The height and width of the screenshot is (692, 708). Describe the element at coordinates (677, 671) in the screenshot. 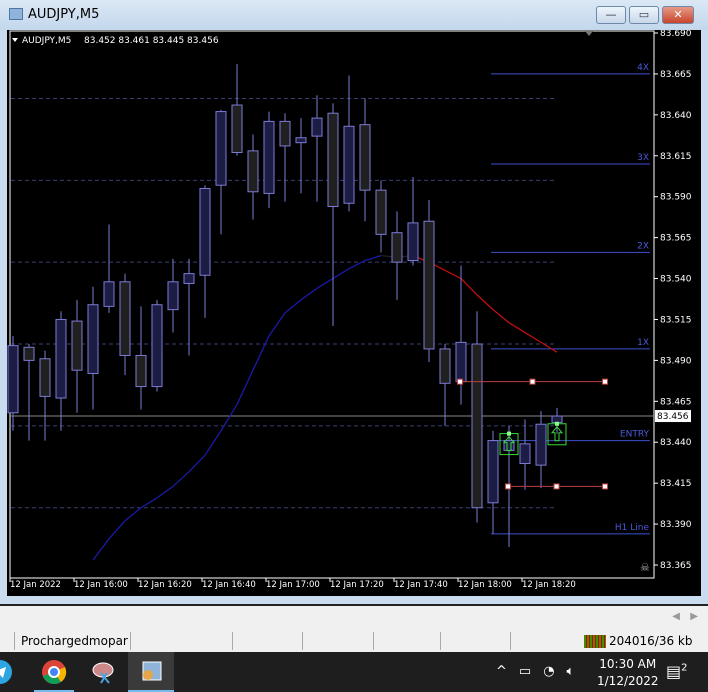

I see `notification-icon: ▤2` at that location.